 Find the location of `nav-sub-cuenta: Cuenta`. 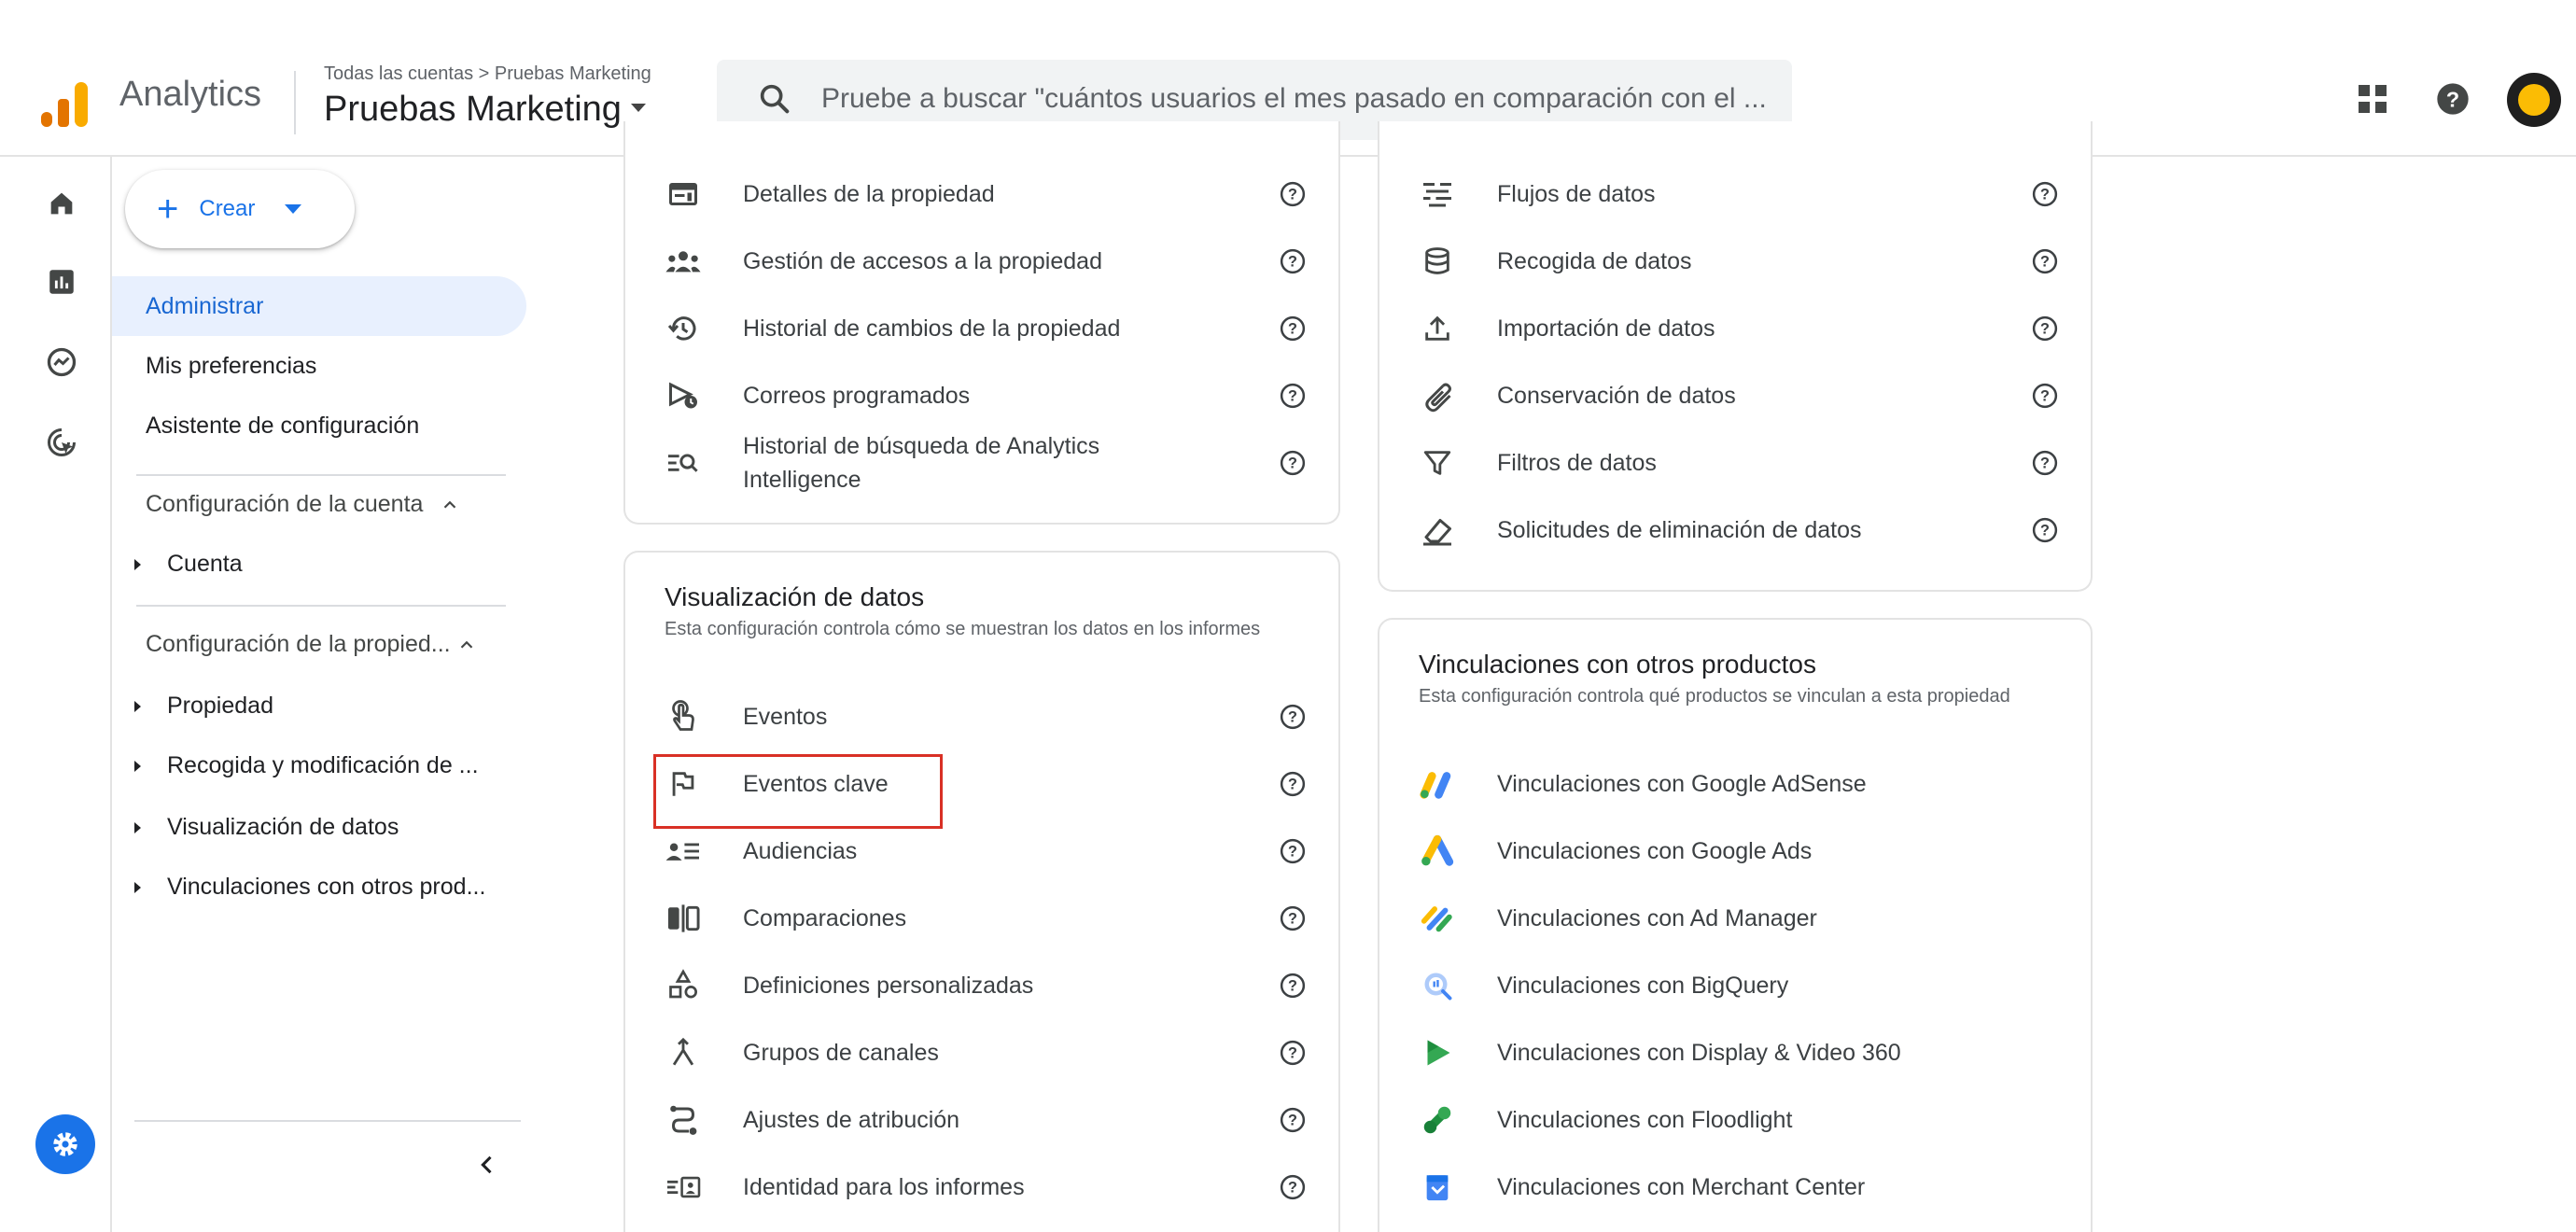

nav-sub-cuenta: Cuenta is located at coordinates (188, 564).